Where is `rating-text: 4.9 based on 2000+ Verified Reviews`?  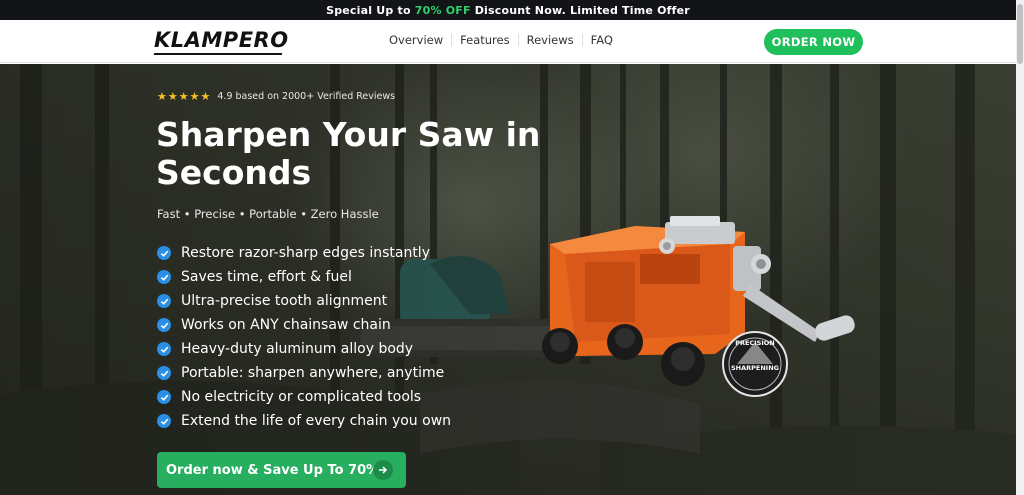
rating-text: 4.9 based on 2000+ Verified Reviews is located at coordinates (306, 96).